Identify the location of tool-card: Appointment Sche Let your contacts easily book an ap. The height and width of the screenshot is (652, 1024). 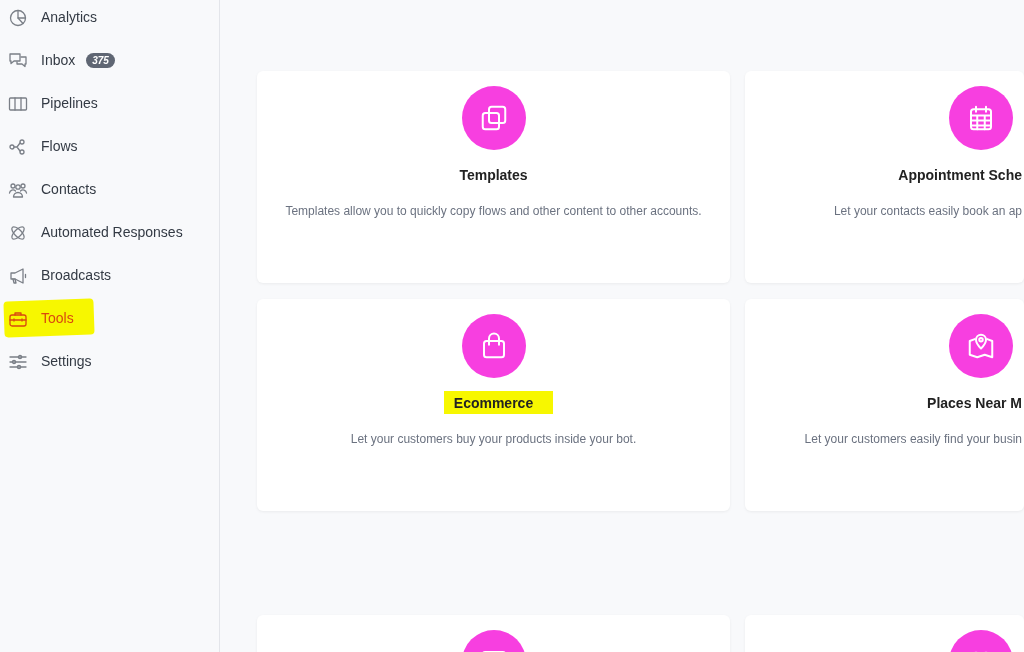
(884, 177).